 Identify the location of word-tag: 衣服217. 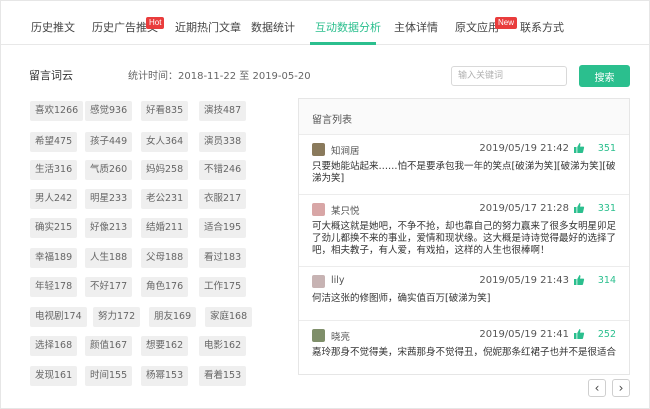
(223, 199).